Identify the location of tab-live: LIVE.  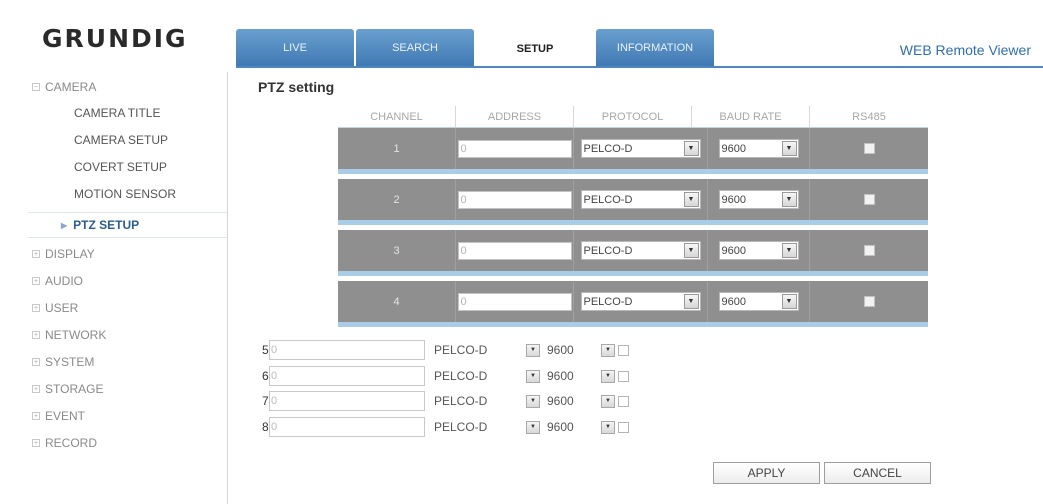
(295, 48).